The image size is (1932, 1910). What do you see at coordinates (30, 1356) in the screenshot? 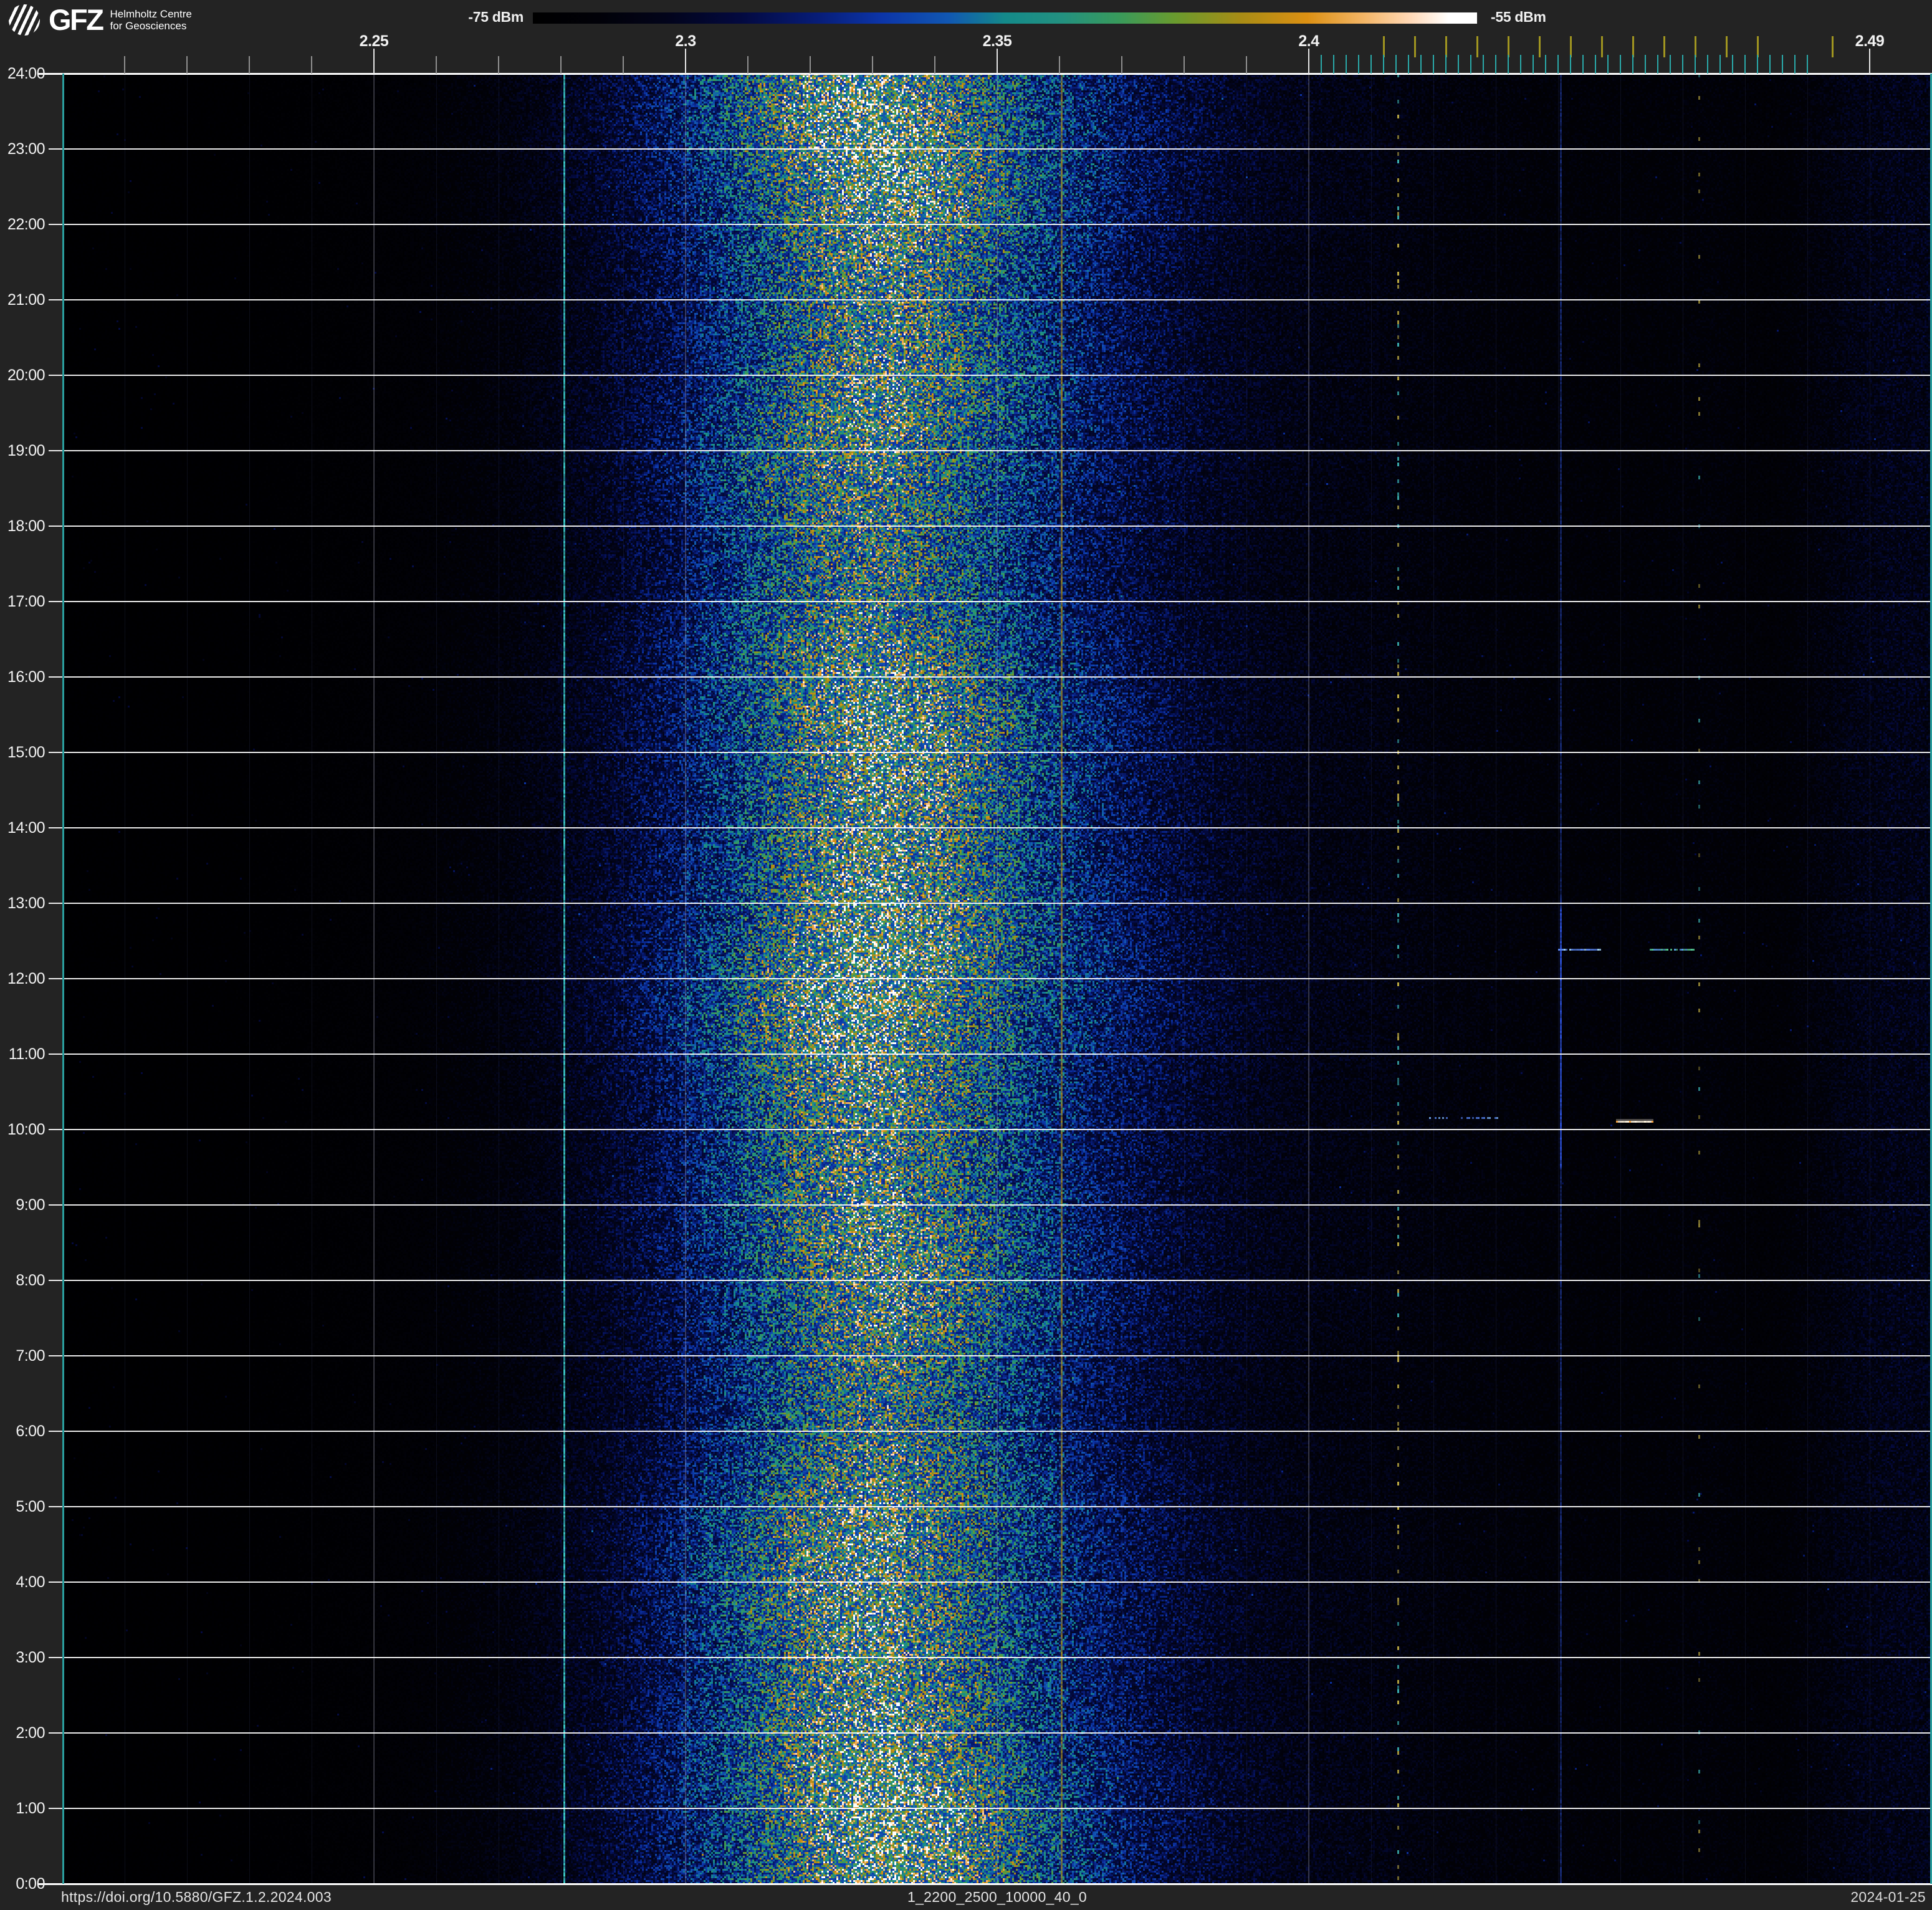
I see `hour-label: 7:00` at bounding box center [30, 1356].